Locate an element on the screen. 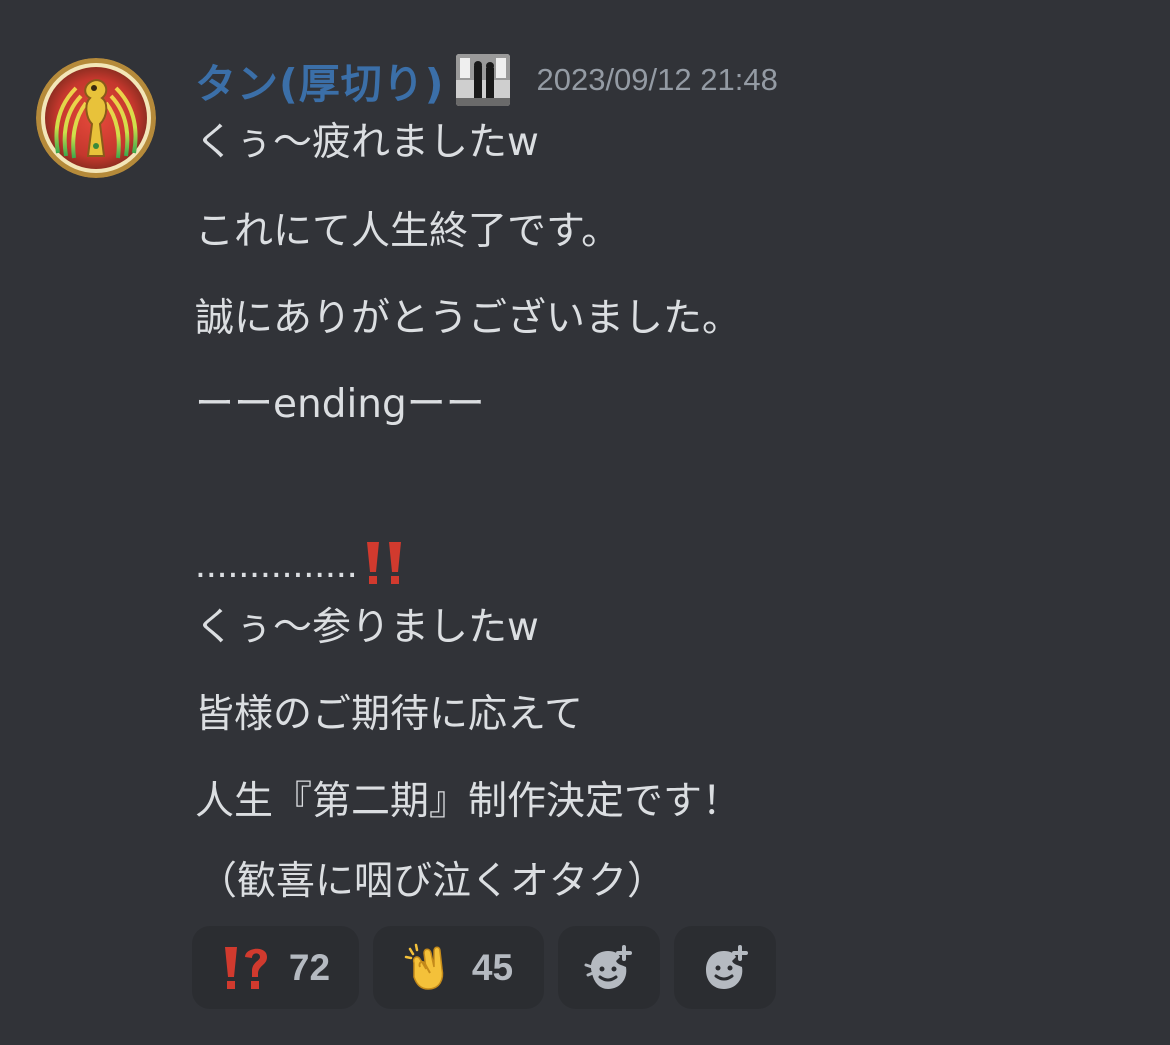 The image size is (1170, 1045). reaction-count: 72 is located at coordinates (309, 967).